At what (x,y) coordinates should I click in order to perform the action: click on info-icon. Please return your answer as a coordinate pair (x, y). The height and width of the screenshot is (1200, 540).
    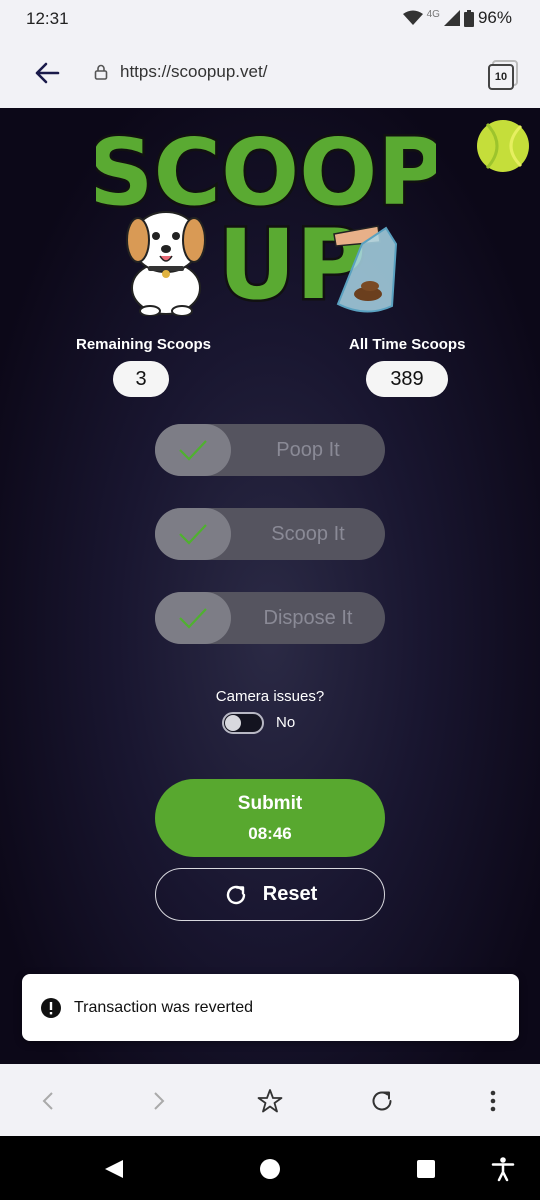
    Looking at the image, I should click on (51, 1007).